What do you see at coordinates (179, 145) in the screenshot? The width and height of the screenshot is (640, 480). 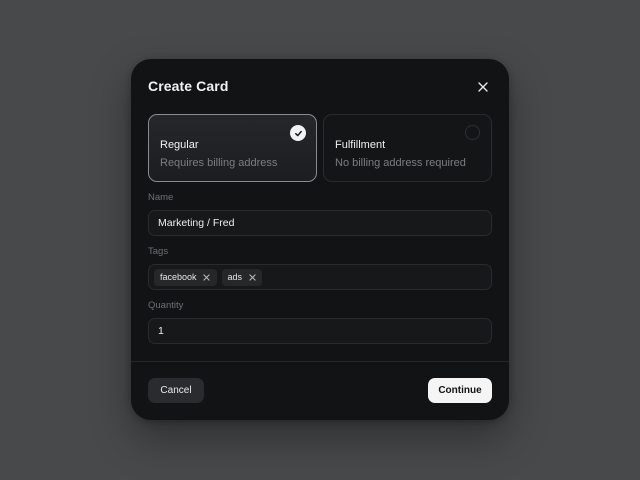 I see `card-type-title: Regular` at bounding box center [179, 145].